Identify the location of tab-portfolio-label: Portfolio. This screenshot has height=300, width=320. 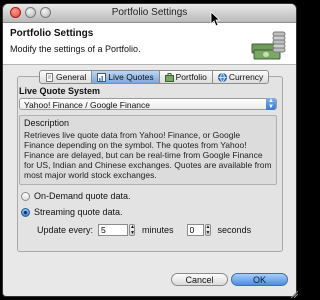
(191, 77).